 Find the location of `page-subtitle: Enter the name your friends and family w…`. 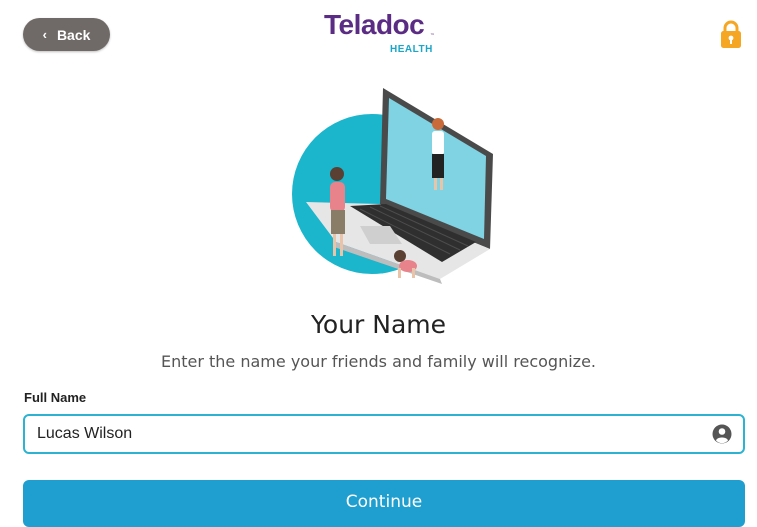

page-subtitle: Enter the name your friends and family w… is located at coordinates (378, 361).